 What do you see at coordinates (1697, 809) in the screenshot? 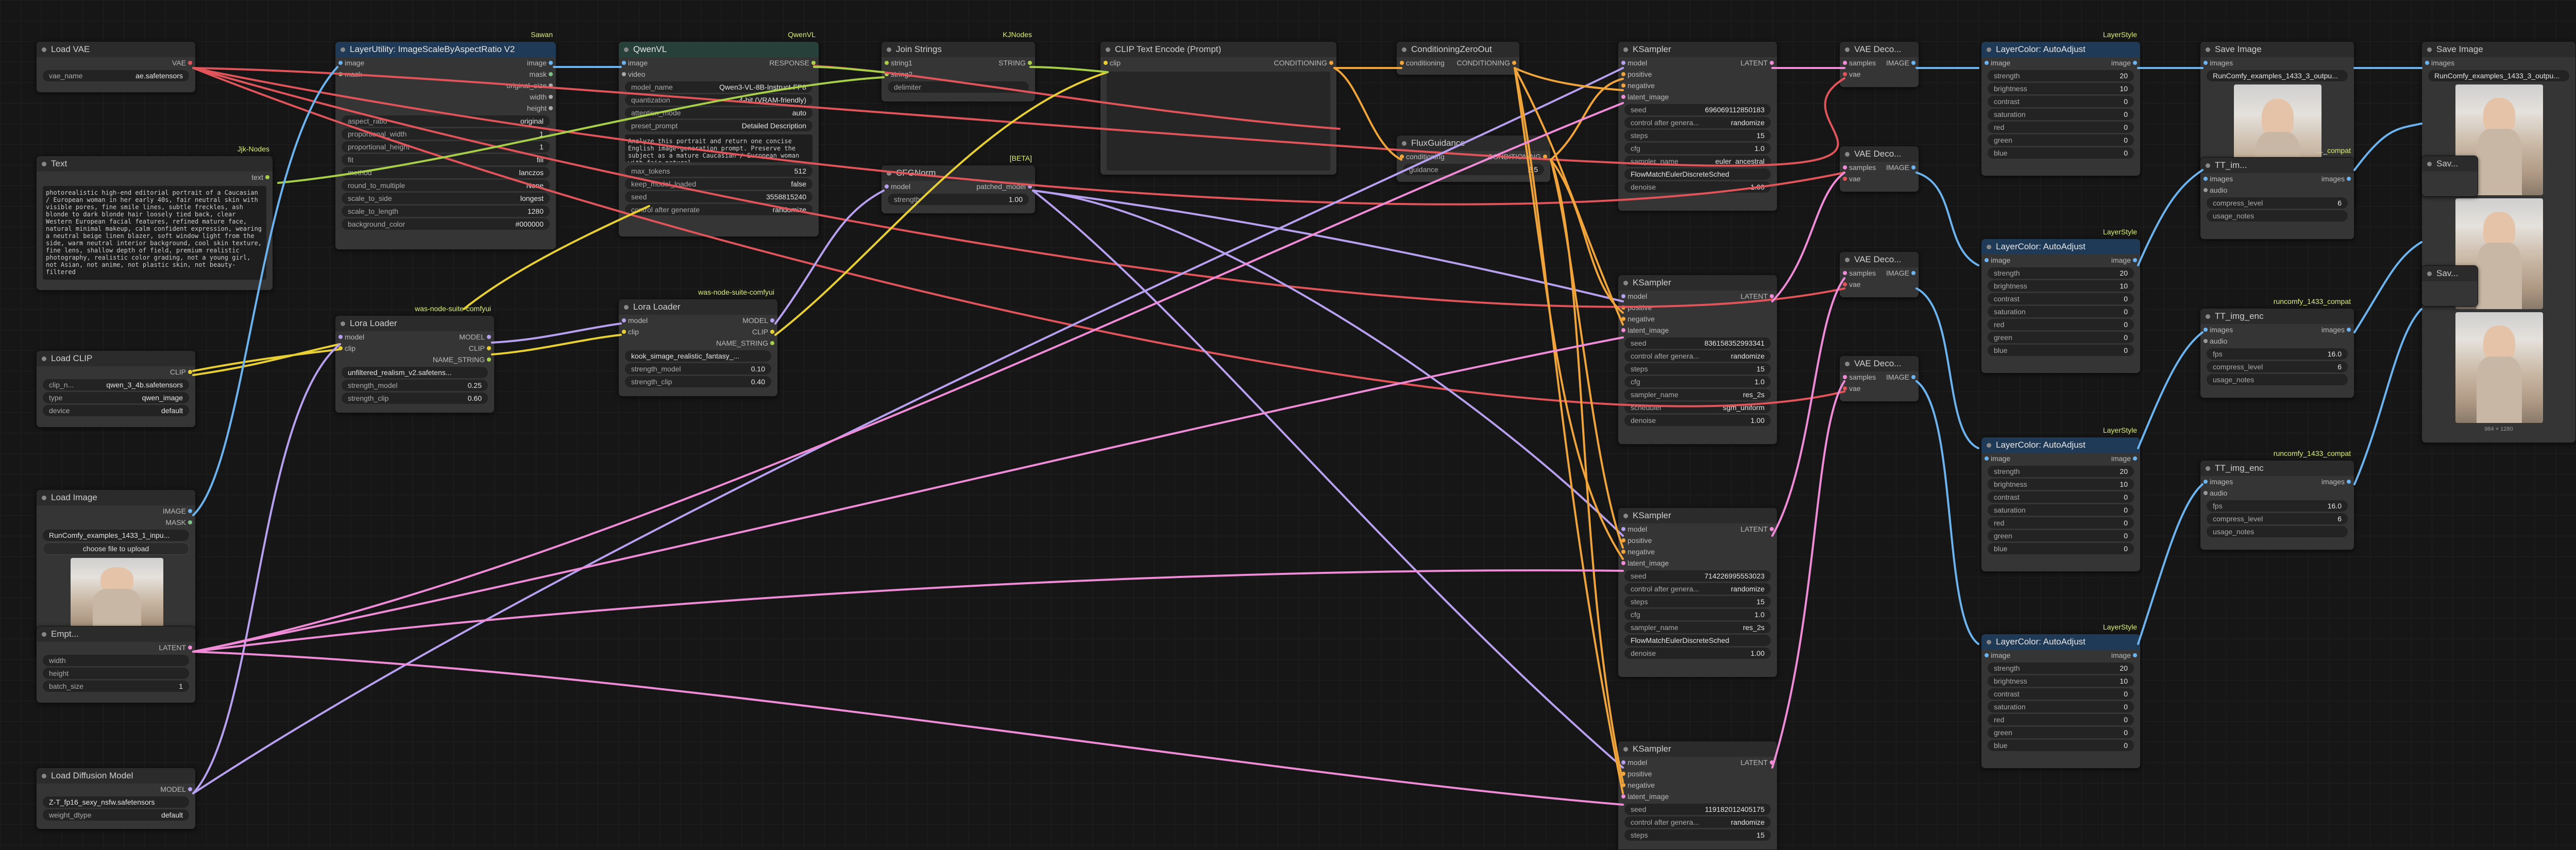
I see `seed-widget: seed 119182012405175` at bounding box center [1697, 809].